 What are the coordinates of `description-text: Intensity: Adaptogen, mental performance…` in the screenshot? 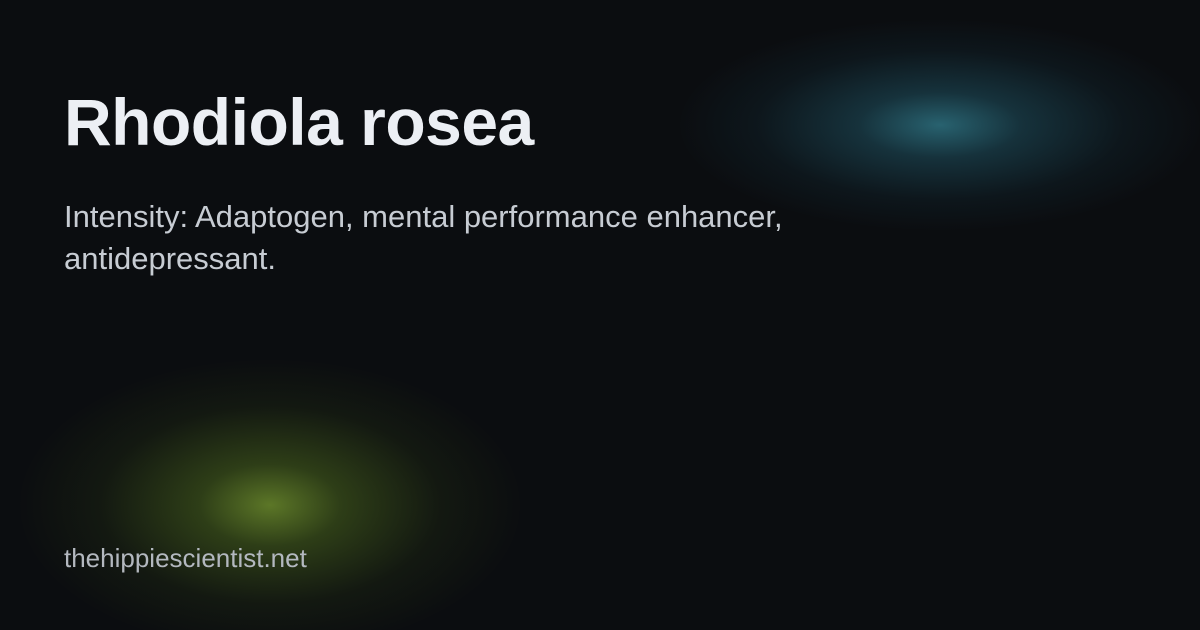 It's located at (423, 237).